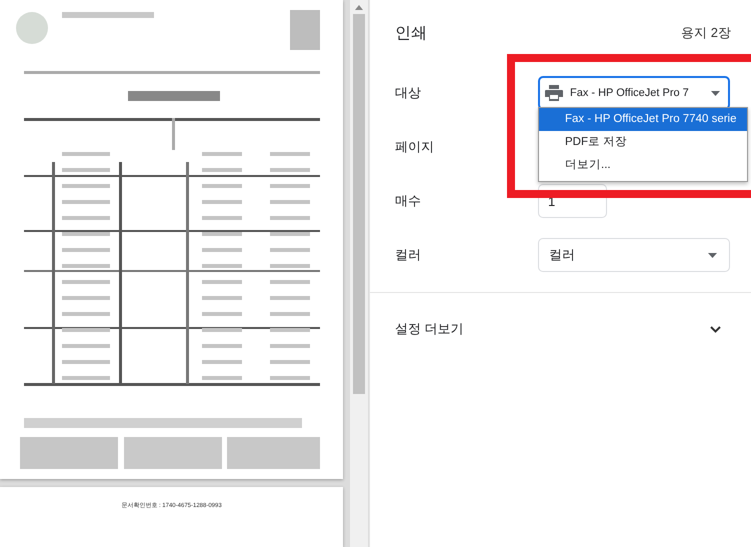  I want to click on scrollbar, so click(359, 273).